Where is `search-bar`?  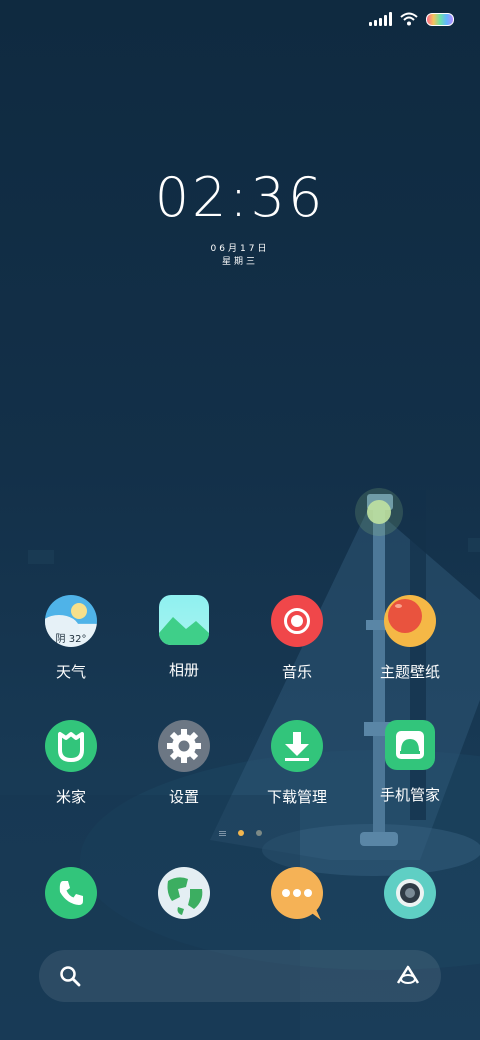
search-bar is located at coordinates (240, 976).